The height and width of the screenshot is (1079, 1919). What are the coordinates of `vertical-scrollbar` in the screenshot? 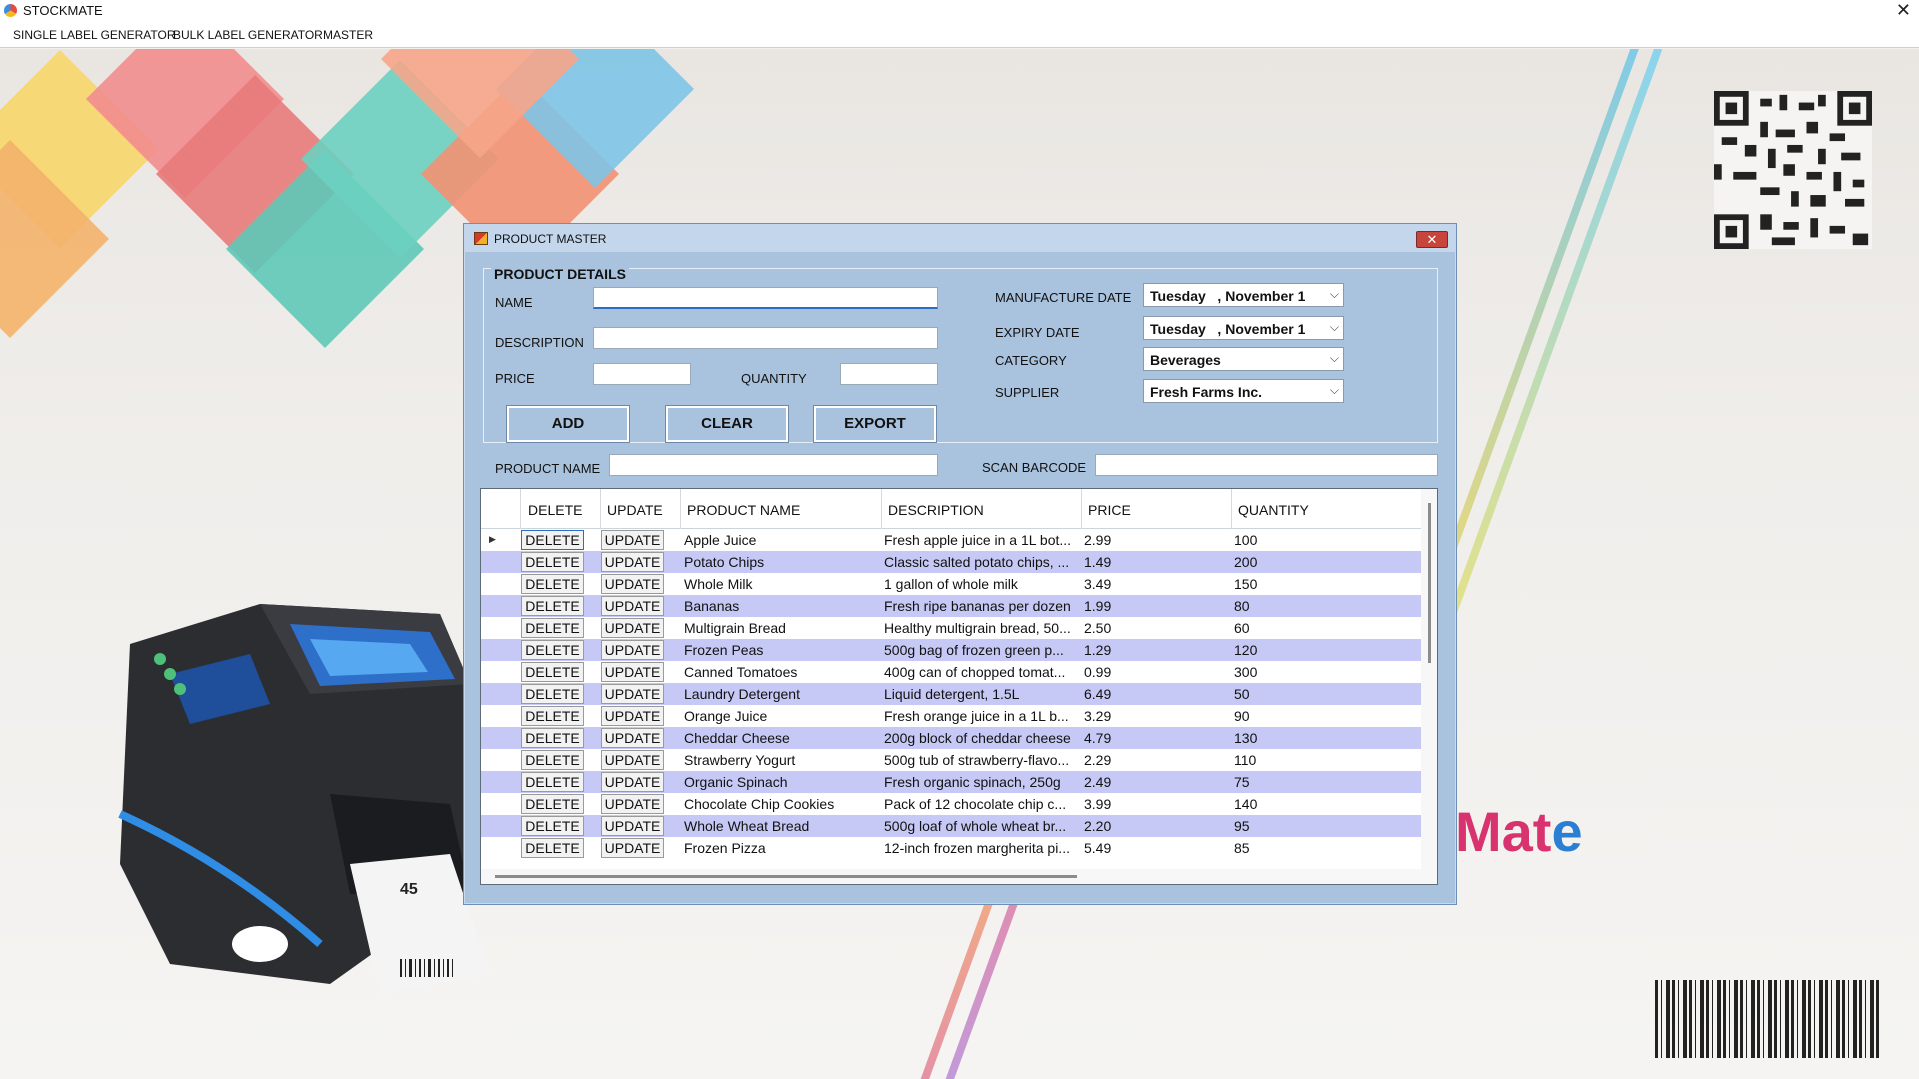 It's located at (1429, 686).